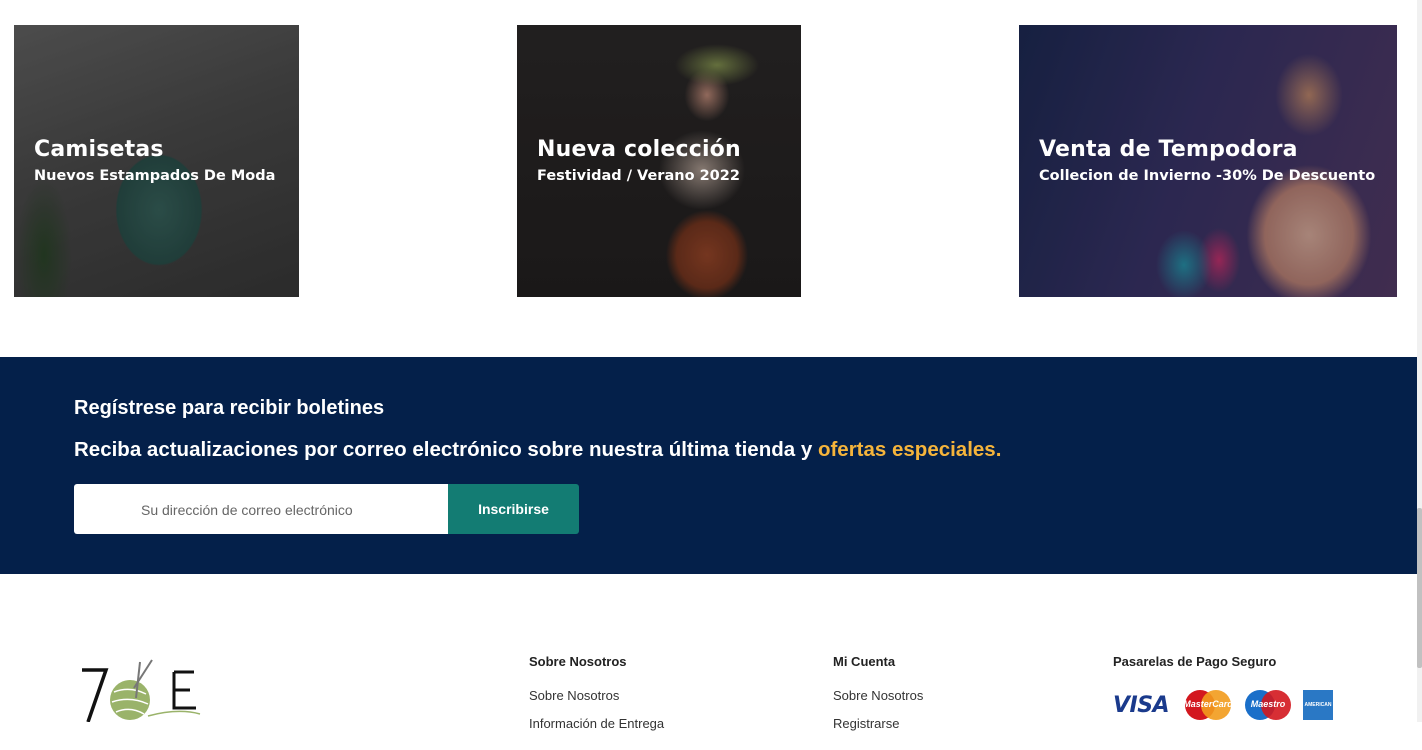 This screenshot has width=1422, height=750. What do you see at coordinates (878, 724) in the screenshot?
I see `footer-link: Registrarse` at bounding box center [878, 724].